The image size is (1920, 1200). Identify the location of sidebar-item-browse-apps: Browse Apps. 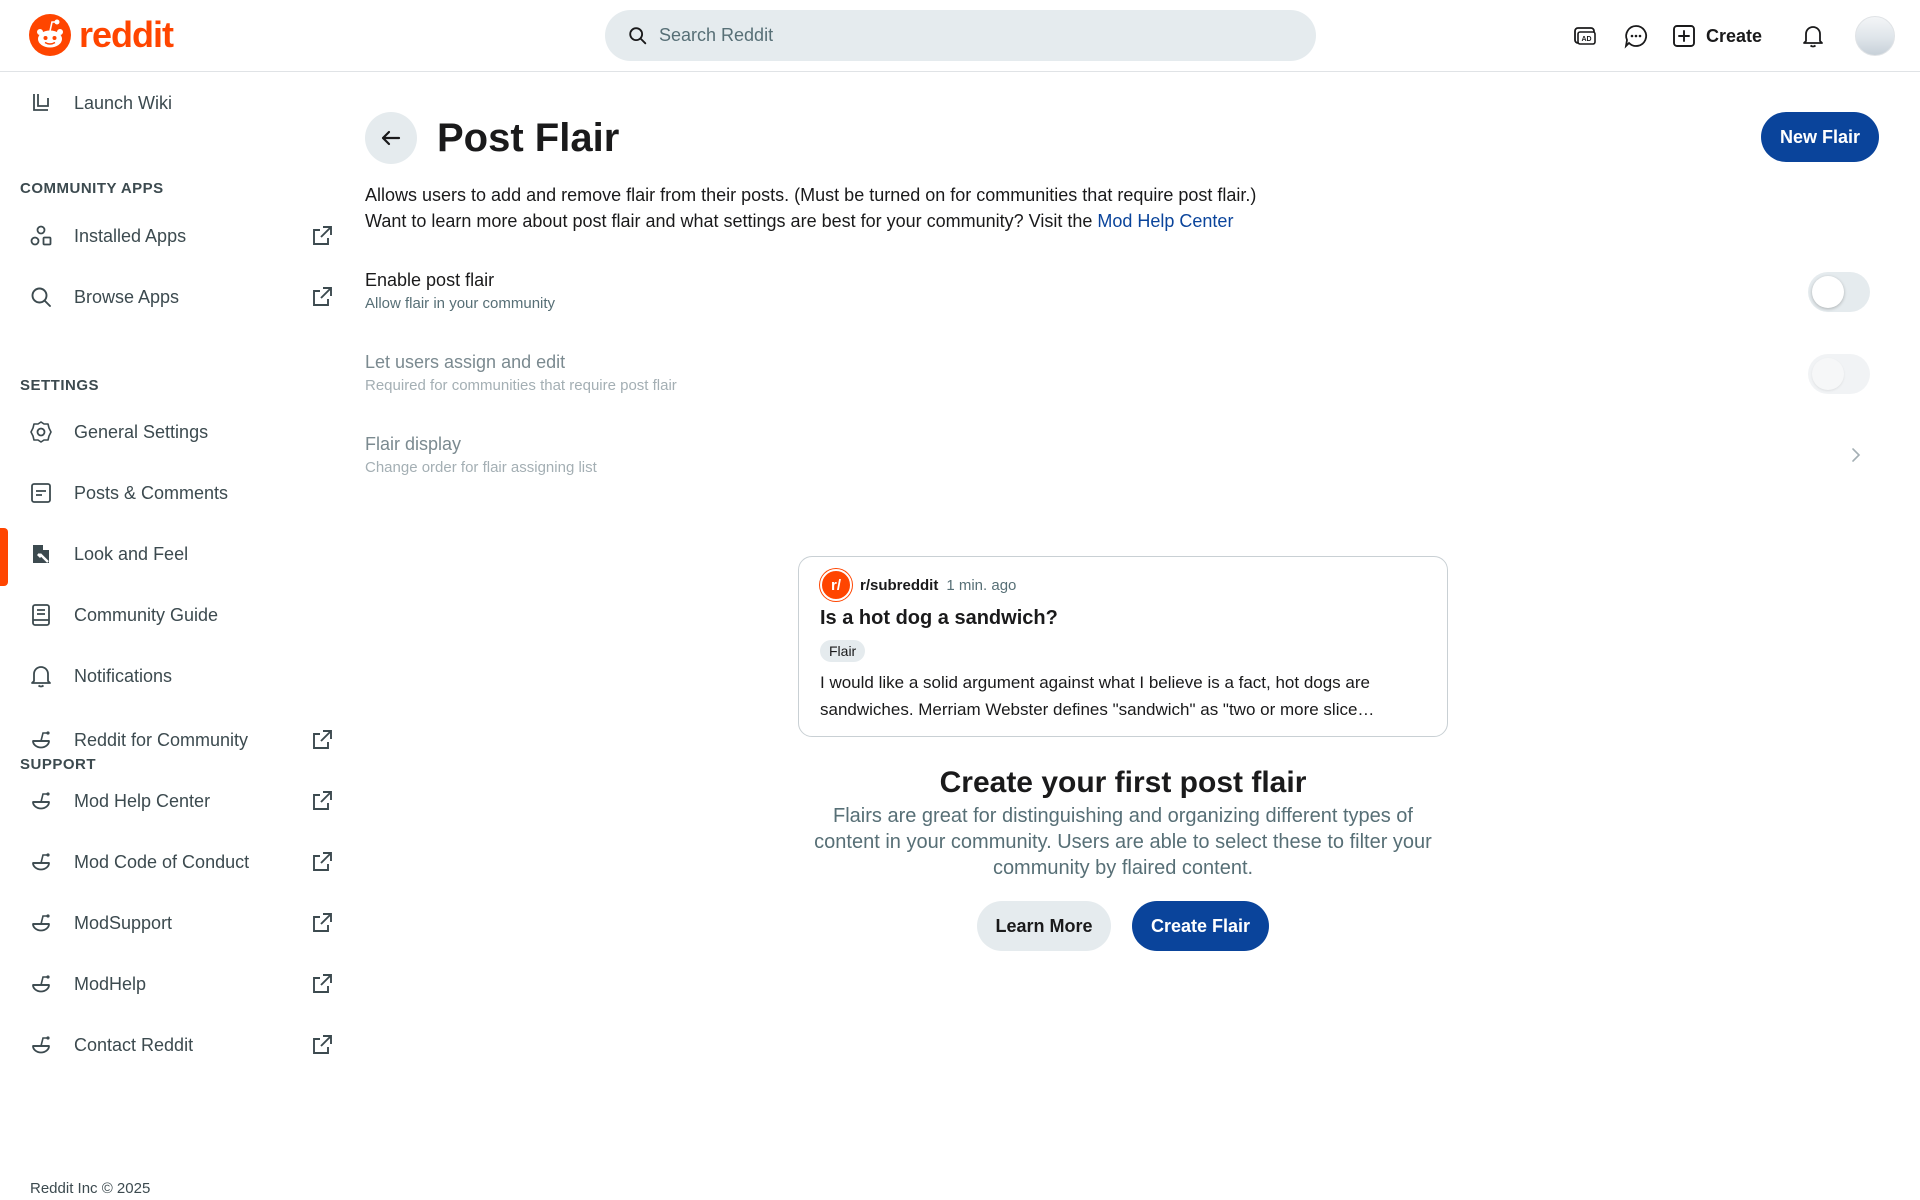
(172, 297).